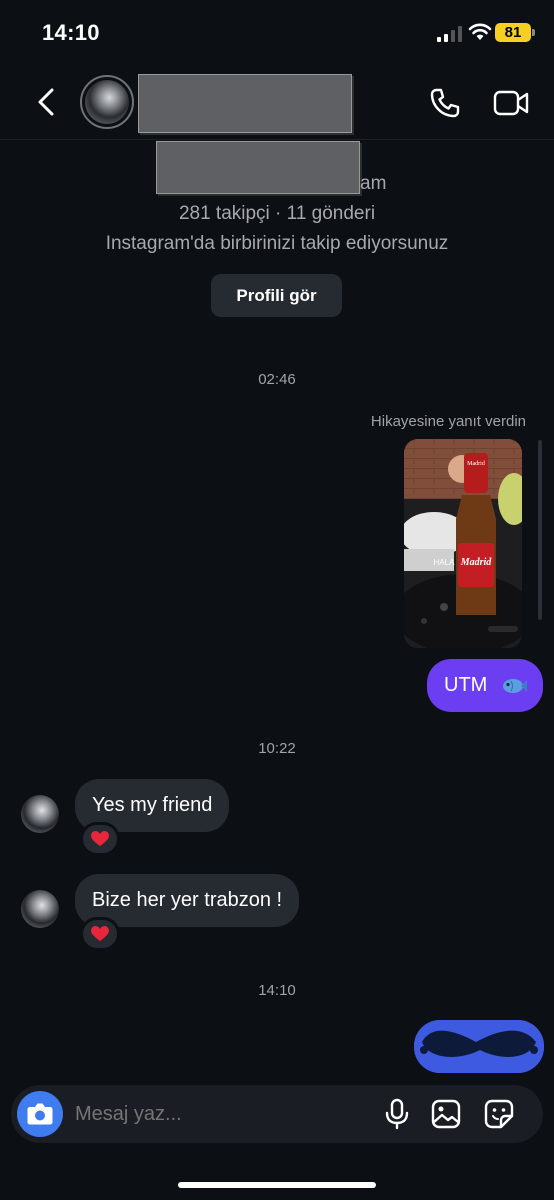 Image resolution: width=554 pixels, height=1200 pixels. Describe the element at coordinates (480, 31) in the screenshot. I see `wifi-icon` at that location.